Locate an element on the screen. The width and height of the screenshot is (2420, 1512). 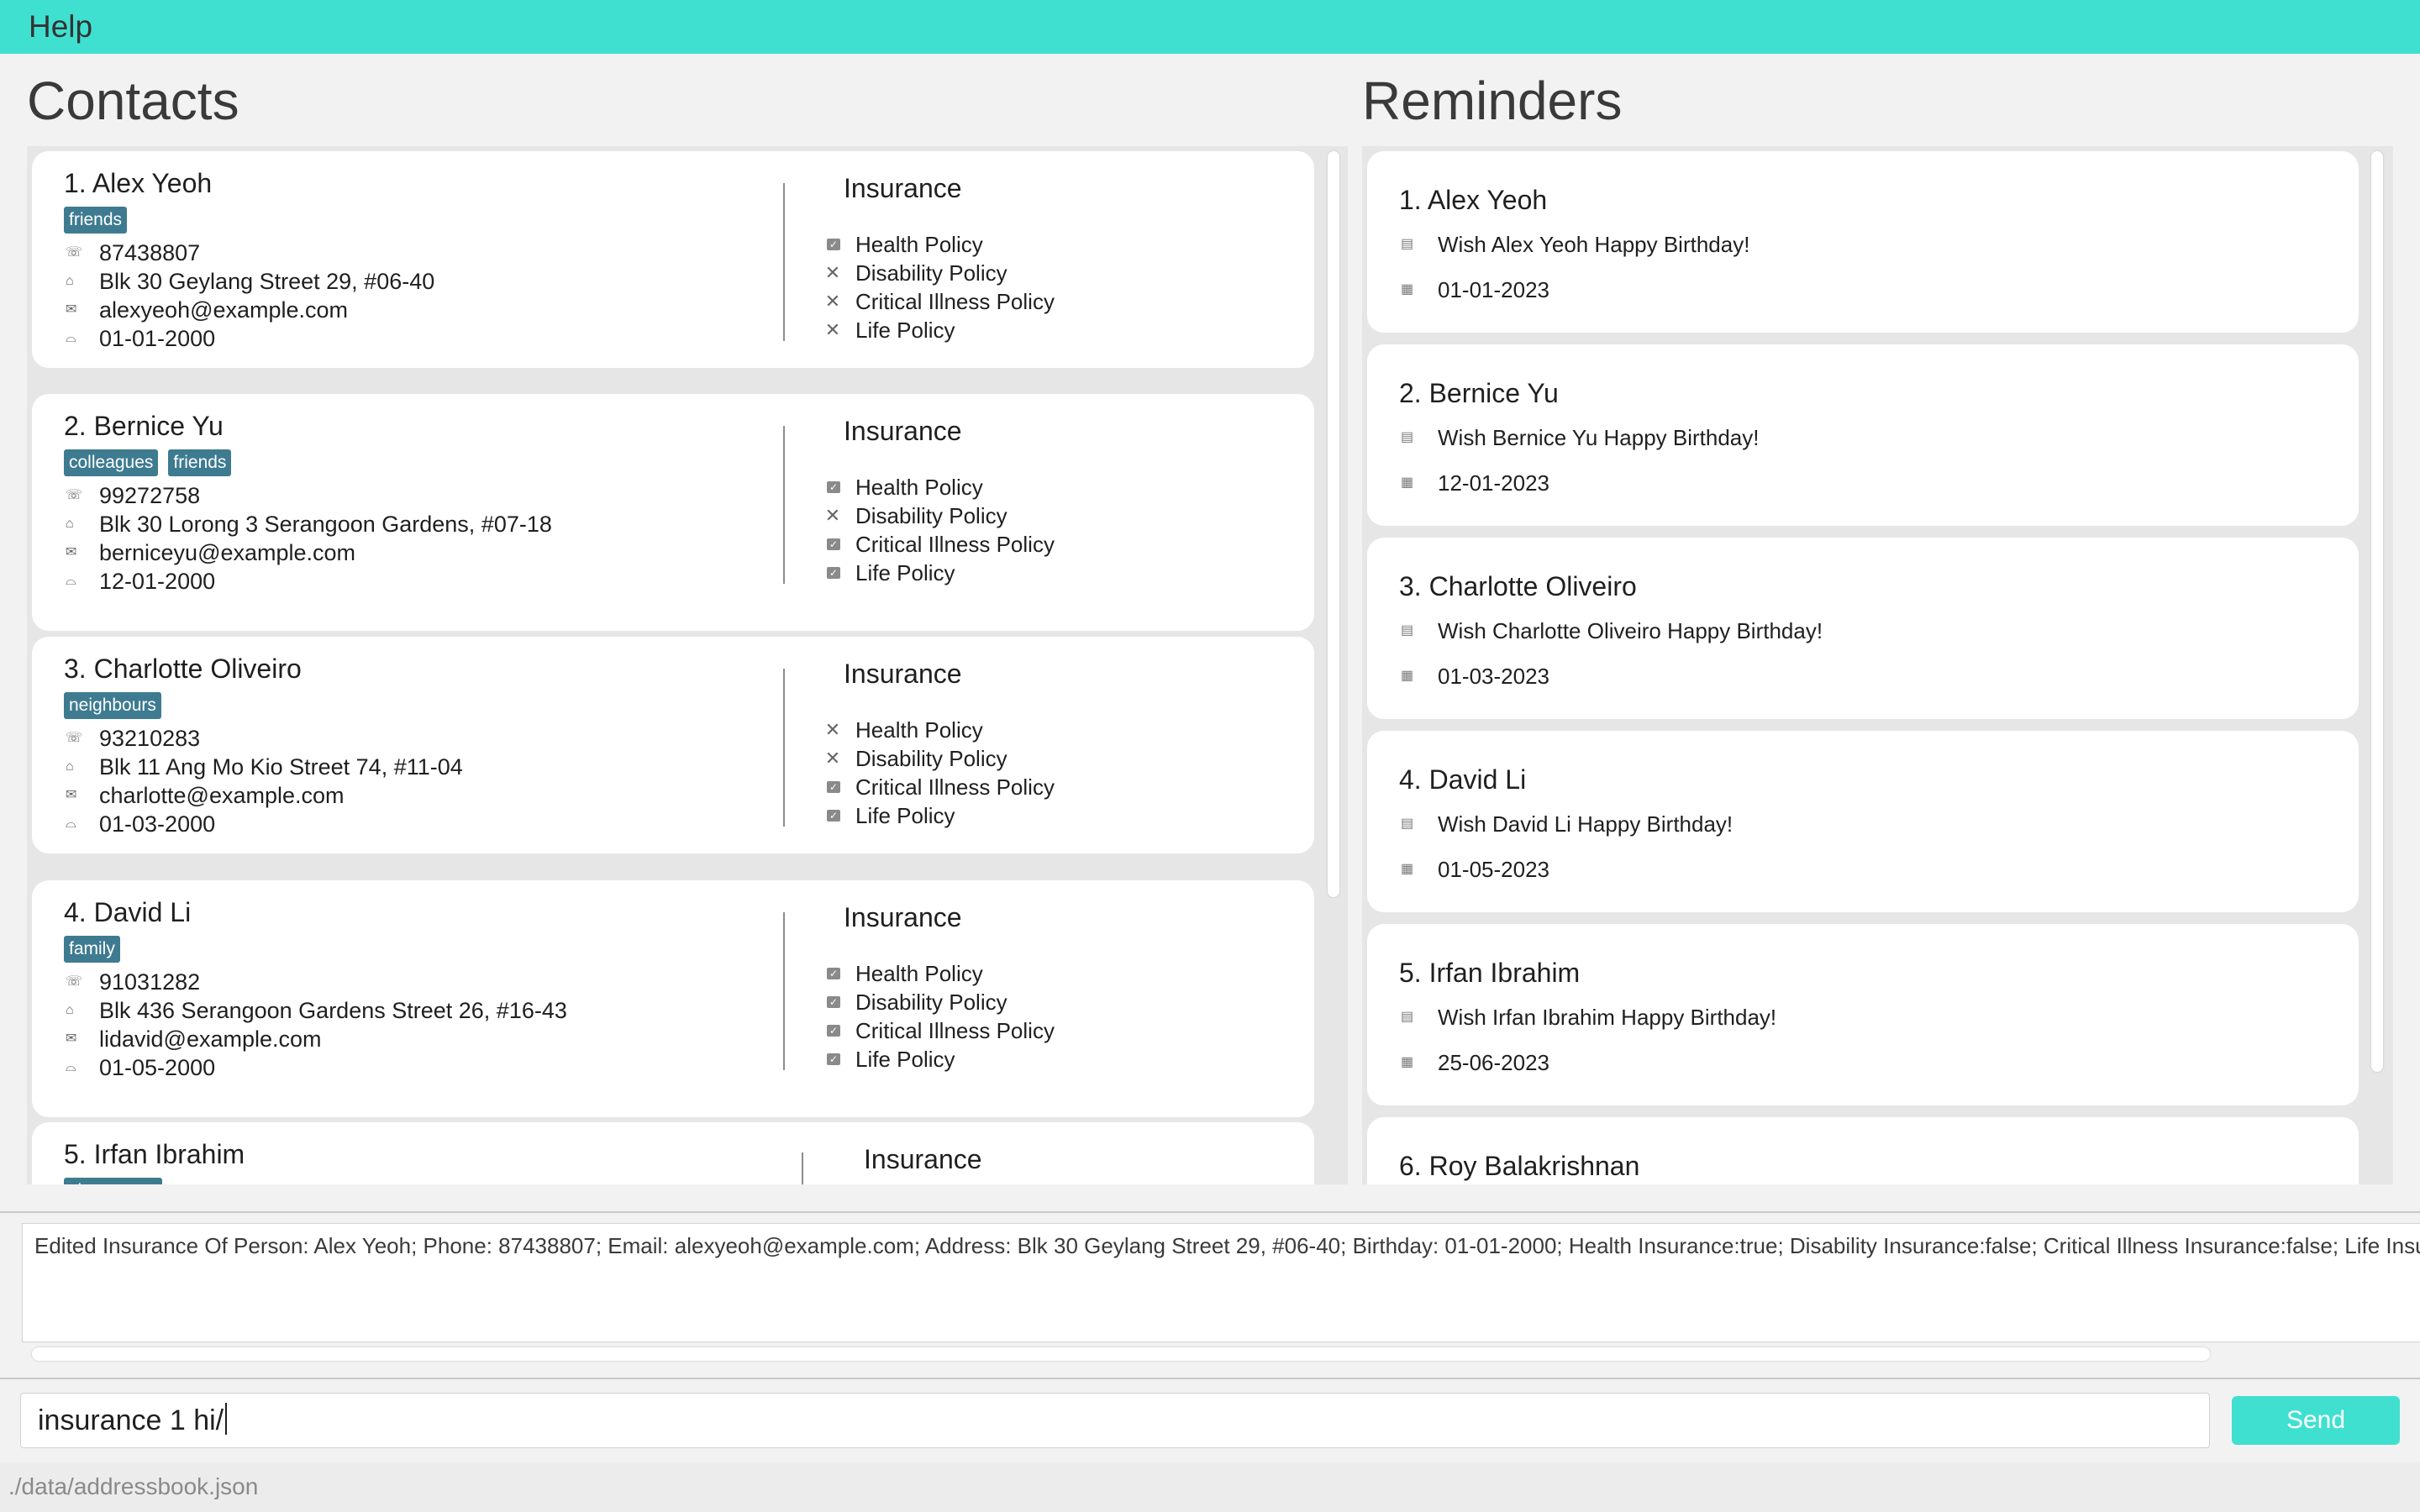
reminder-message: Wish Bernice Yu Happy Birthday! is located at coordinates (1599, 437).